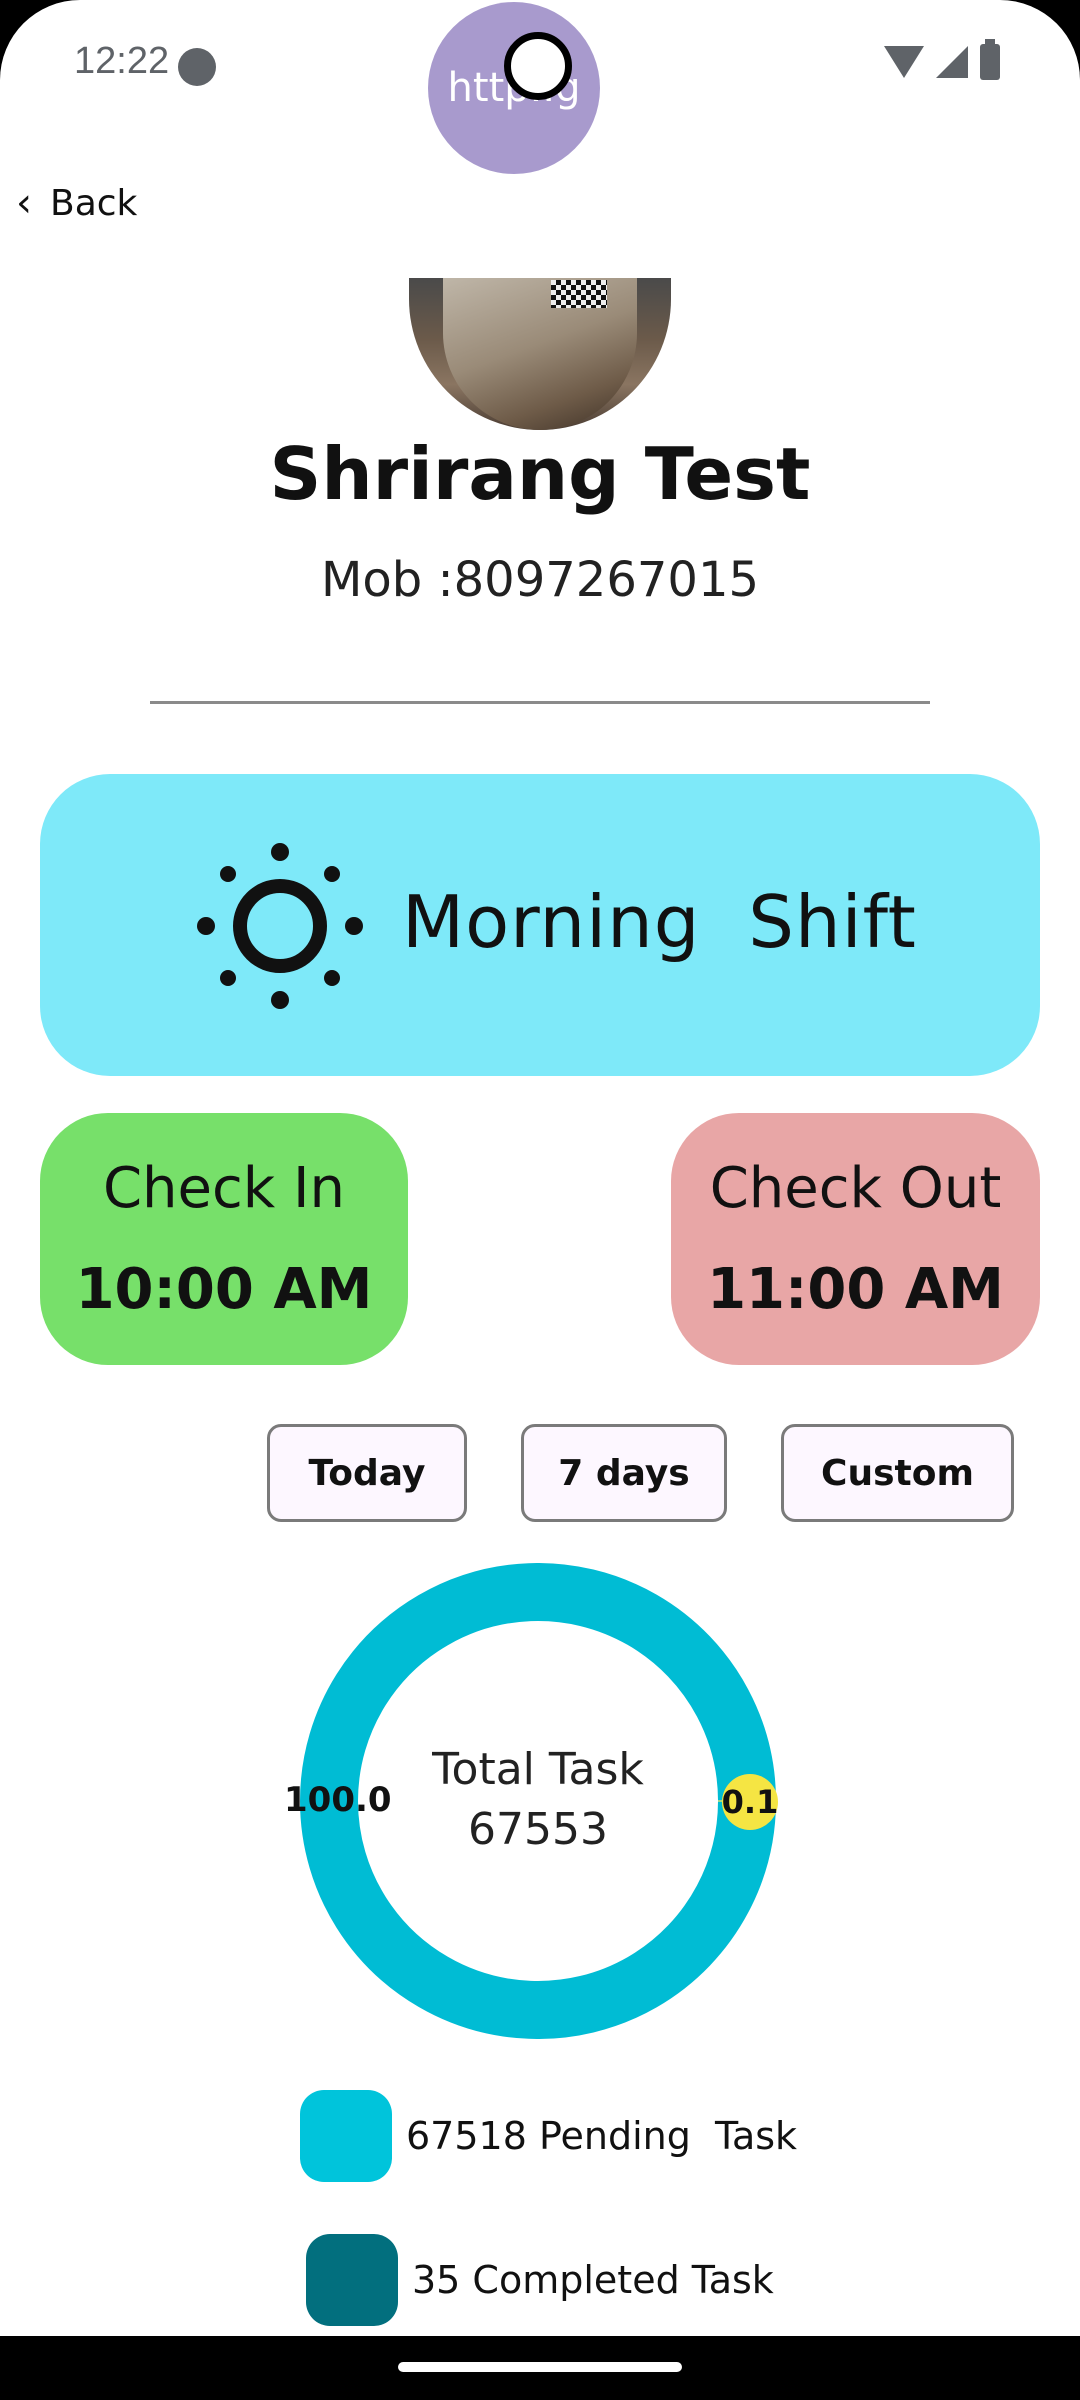  Describe the element at coordinates (540, 580) in the screenshot. I see `profile-mobile: Mob :8097267015` at that location.